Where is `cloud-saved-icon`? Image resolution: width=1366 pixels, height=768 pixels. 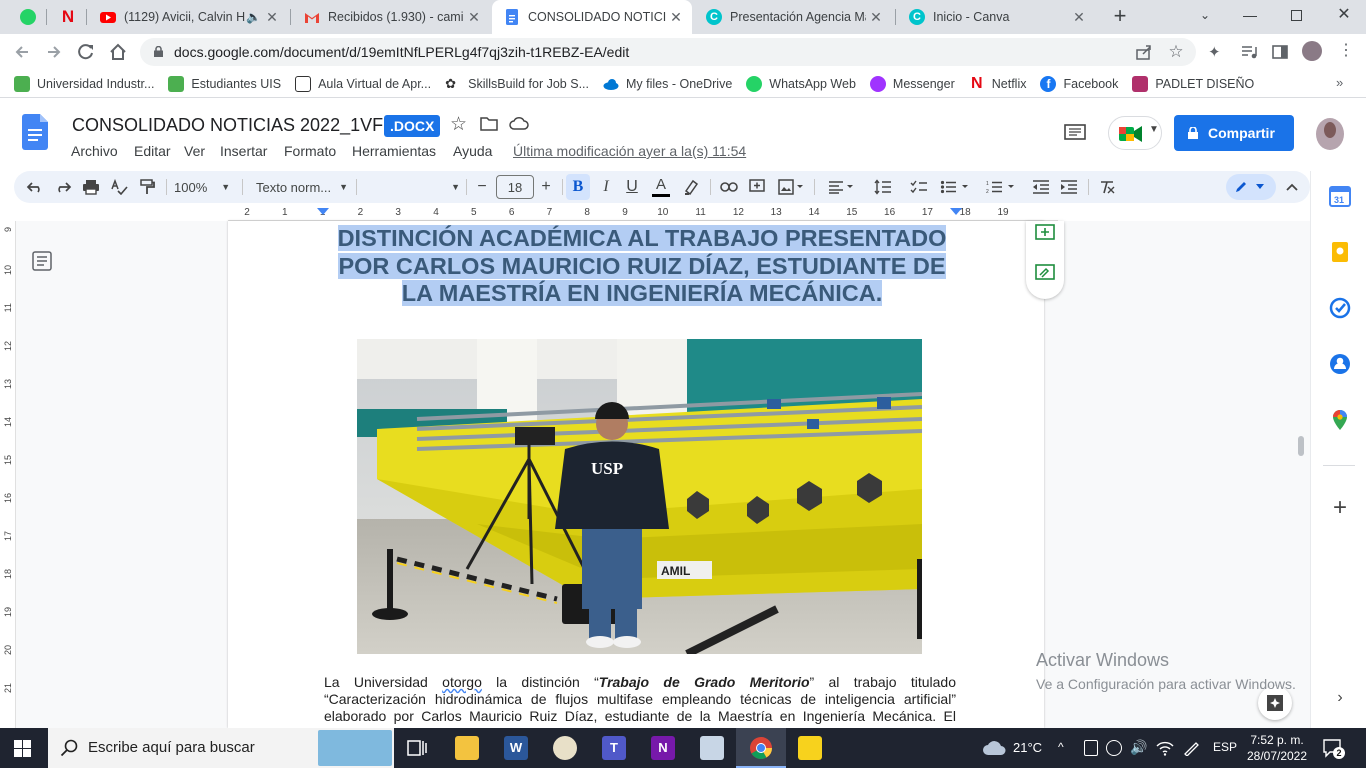 cloud-saved-icon is located at coordinates (519, 123).